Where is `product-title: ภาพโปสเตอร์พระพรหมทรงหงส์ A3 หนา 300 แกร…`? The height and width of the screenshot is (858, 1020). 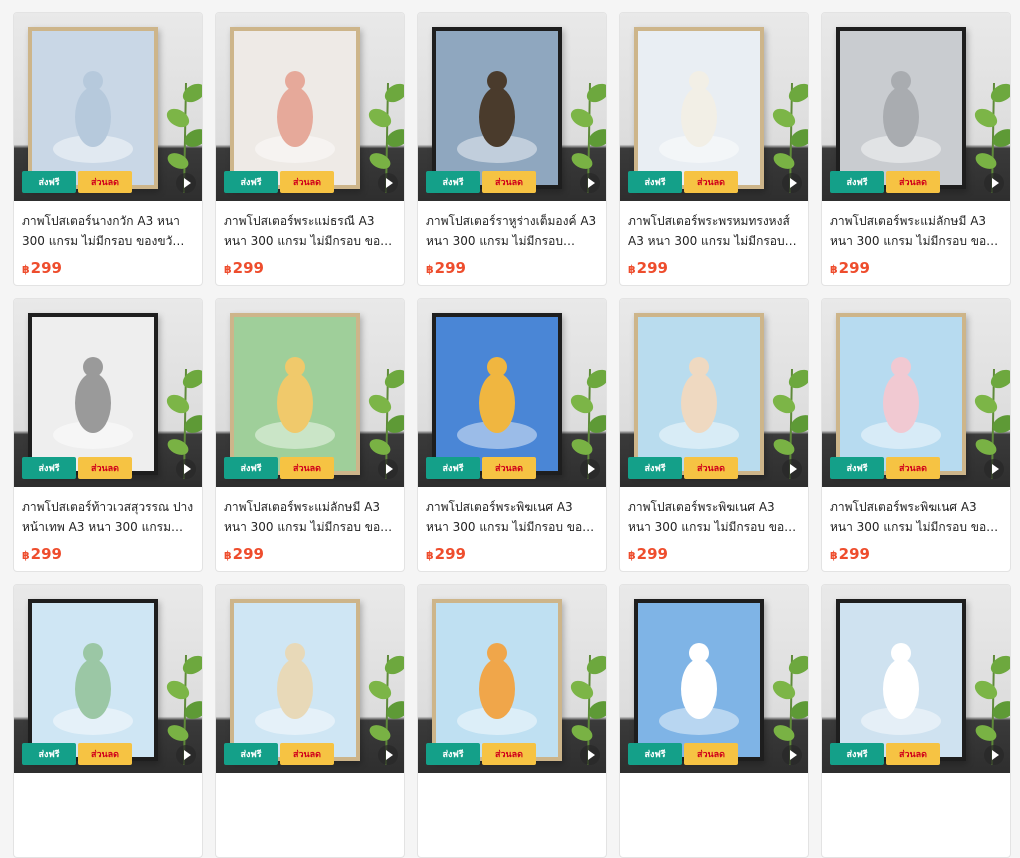 product-title: ภาพโปสเตอร์พระพรหมทรงหงส์ A3 หนา 300 แกร… is located at coordinates (714, 231).